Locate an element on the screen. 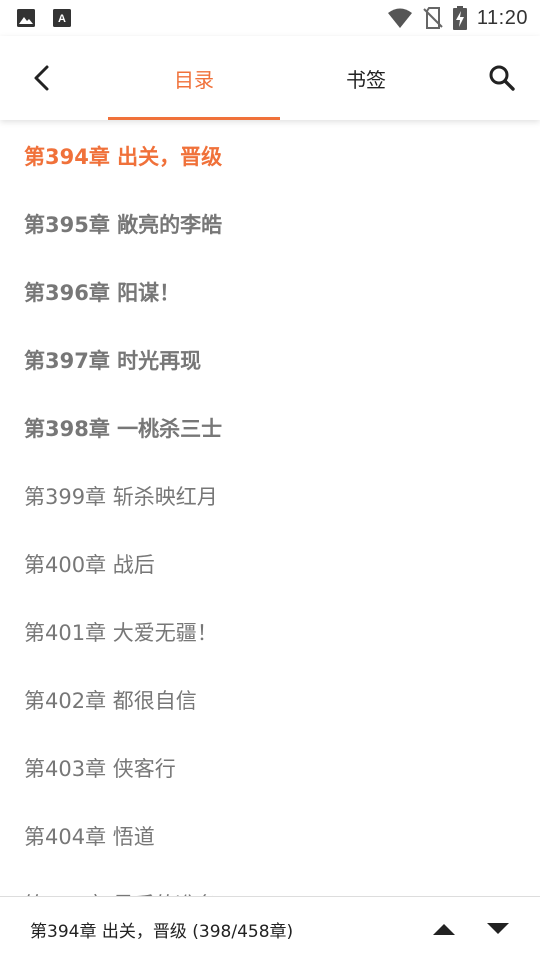  search-button is located at coordinates (502, 78).